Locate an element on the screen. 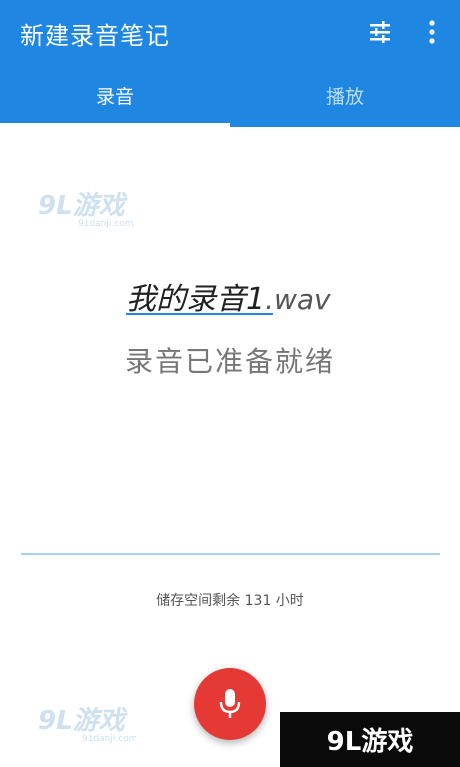 The width and height of the screenshot is (460, 767). tune-button is located at coordinates (380, 32).